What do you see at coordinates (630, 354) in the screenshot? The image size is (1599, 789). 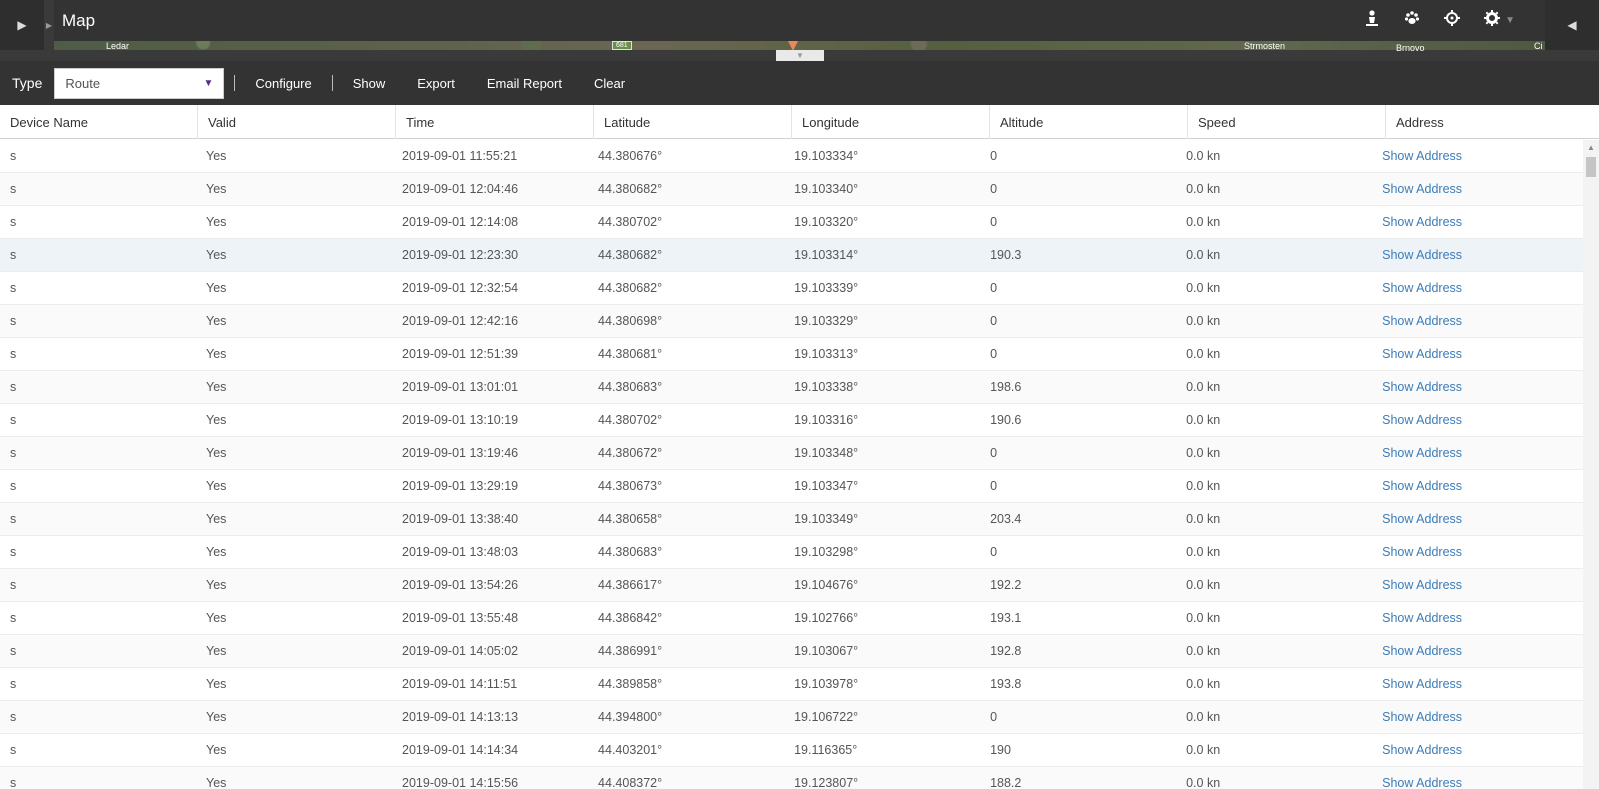 I see `cell-latitude: 44.380681°` at bounding box center [630, 354].